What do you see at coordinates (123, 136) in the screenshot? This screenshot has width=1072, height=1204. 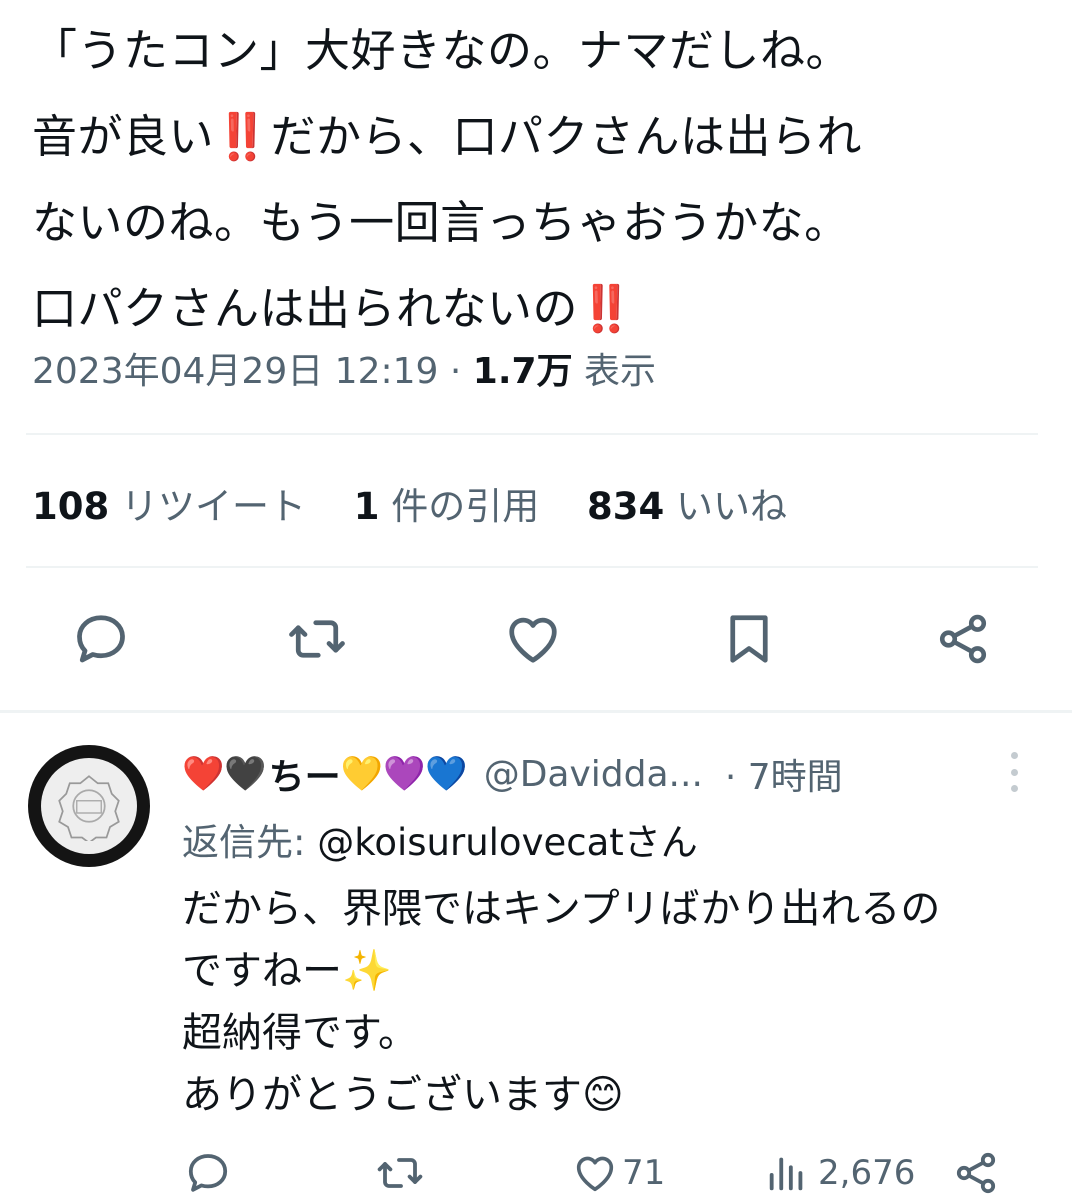 I see `tweet-line-2-text: 音が良い` at bounding box center [123, 136].